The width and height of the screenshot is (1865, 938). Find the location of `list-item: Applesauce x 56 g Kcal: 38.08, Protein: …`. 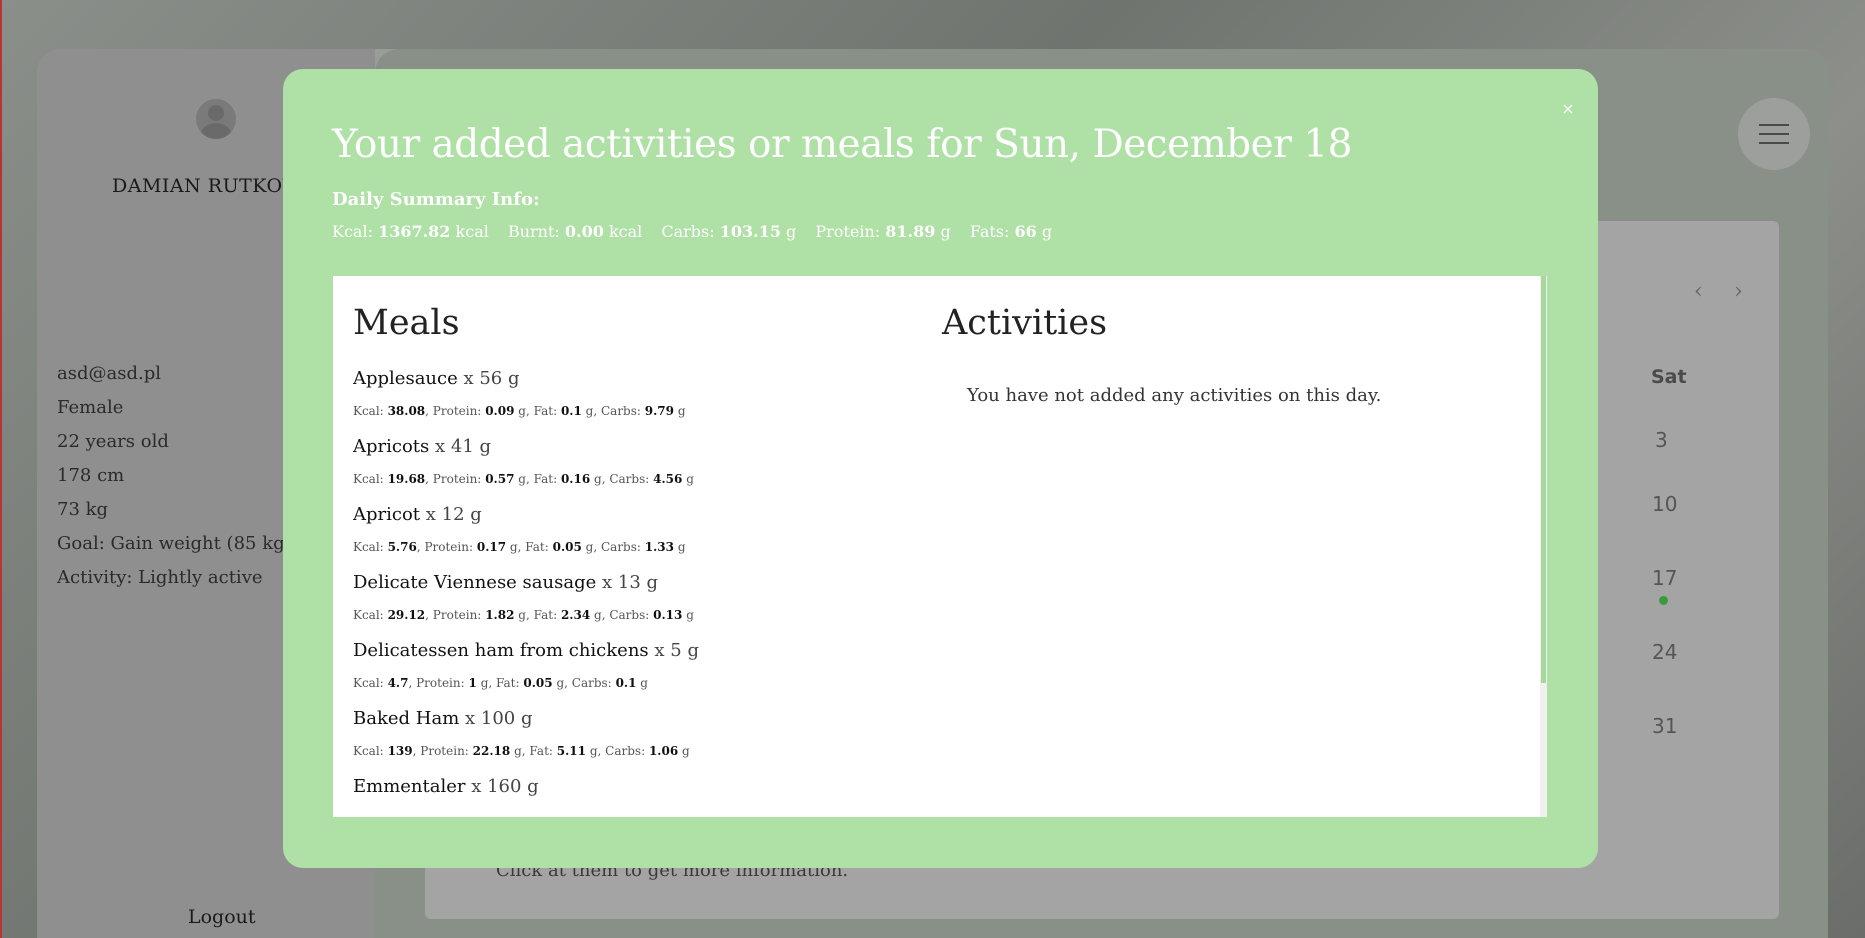

list-item: Applesauce x 56 g Kcal: 38.08, Protein: … is located at coordinates (633, 398).